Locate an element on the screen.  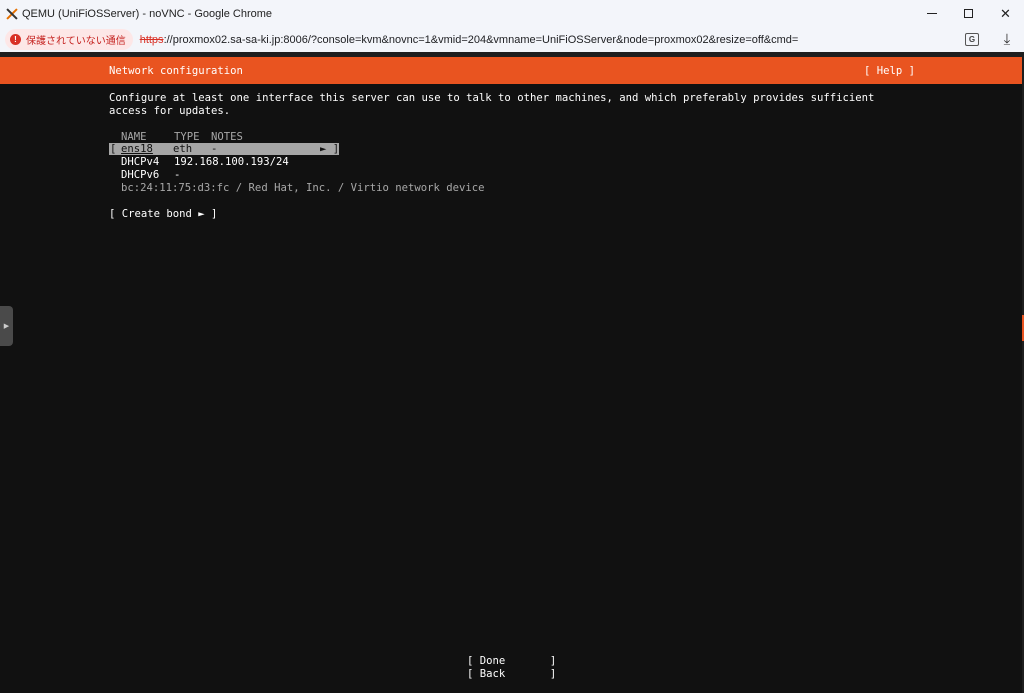
row-arrow-icon: ► ] is located at coordinates (330, 149).